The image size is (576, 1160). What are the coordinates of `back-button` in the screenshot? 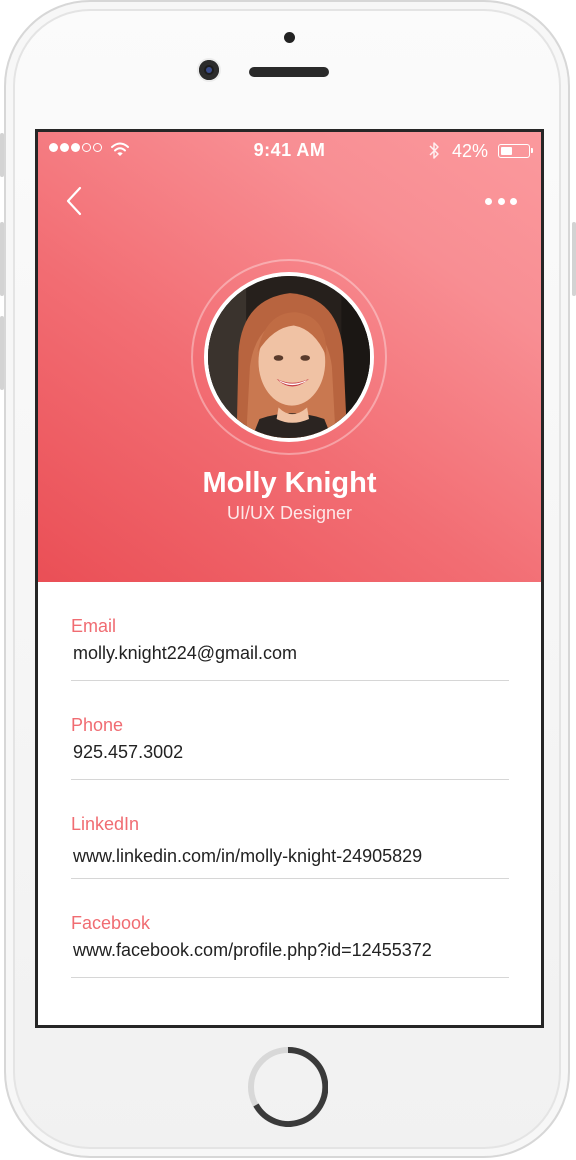 It's located at (74, 201).